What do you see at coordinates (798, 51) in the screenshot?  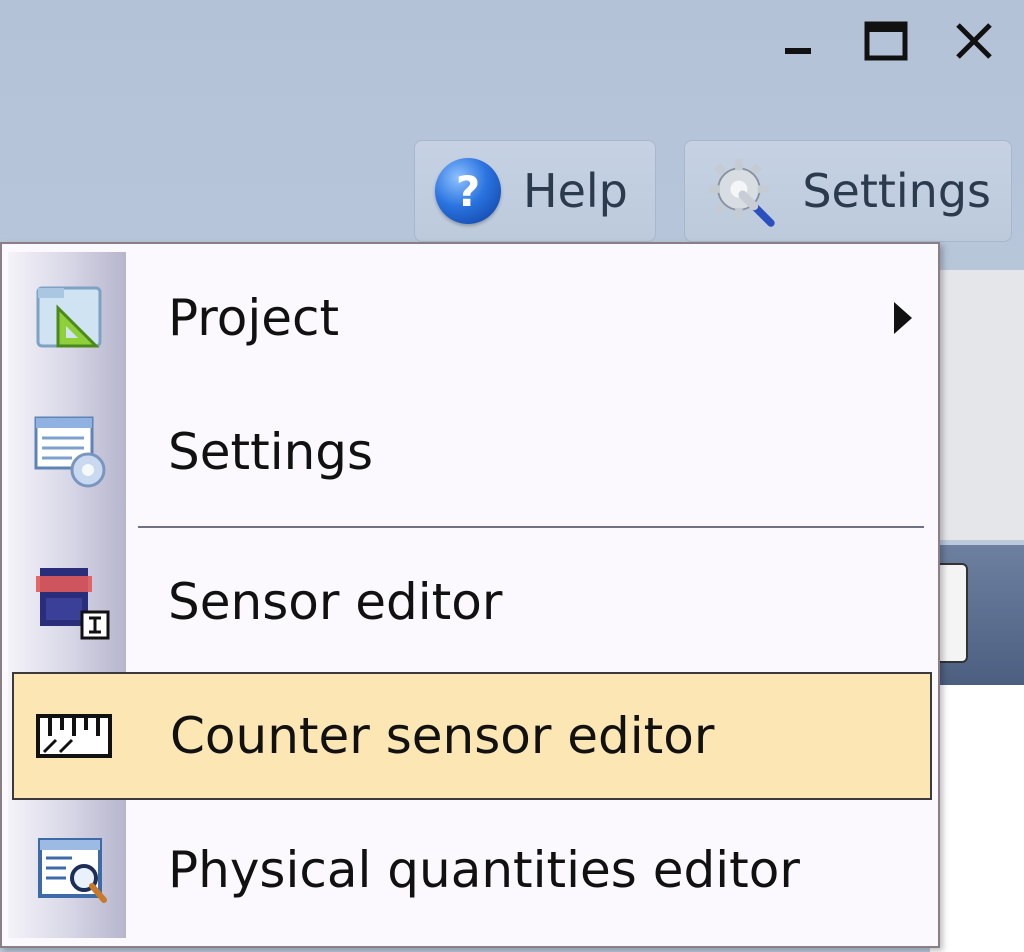 I see `minimize-icon` at bounding box center [798, 51].